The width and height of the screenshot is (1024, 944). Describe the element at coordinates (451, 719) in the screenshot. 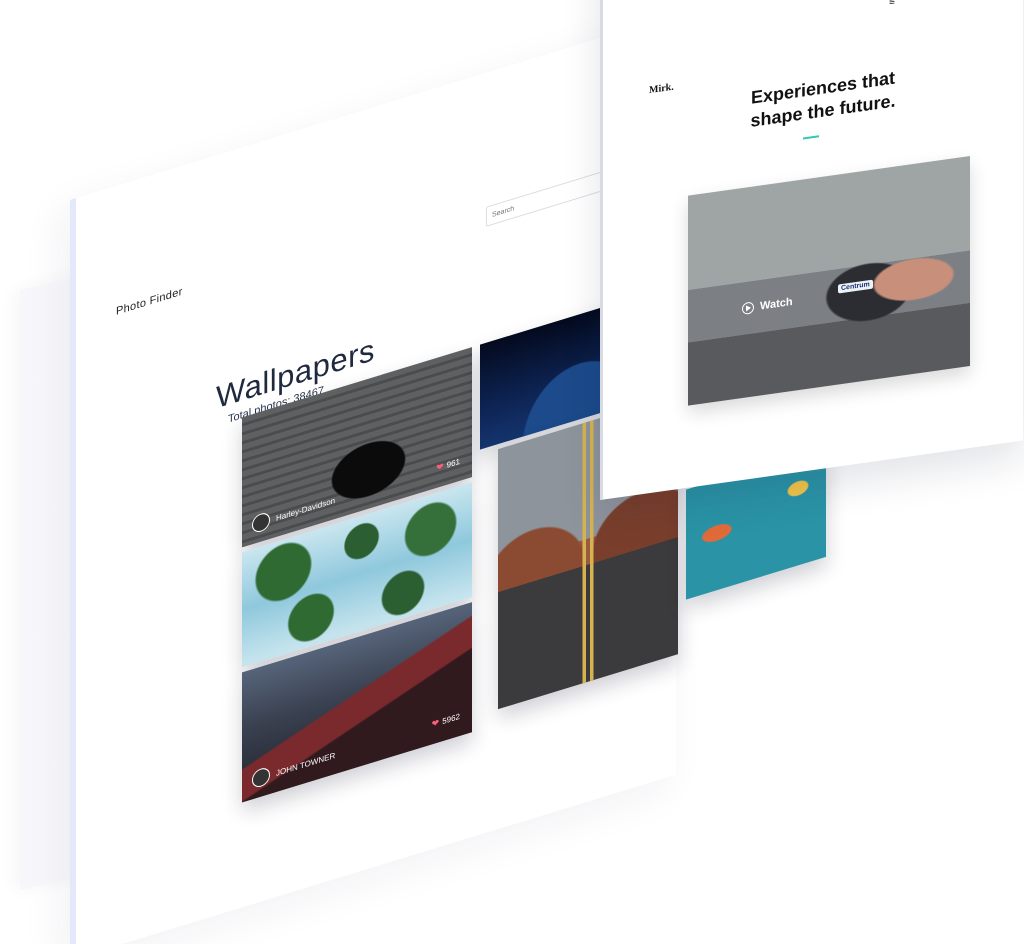

I see `like-number: 5962` at that location.